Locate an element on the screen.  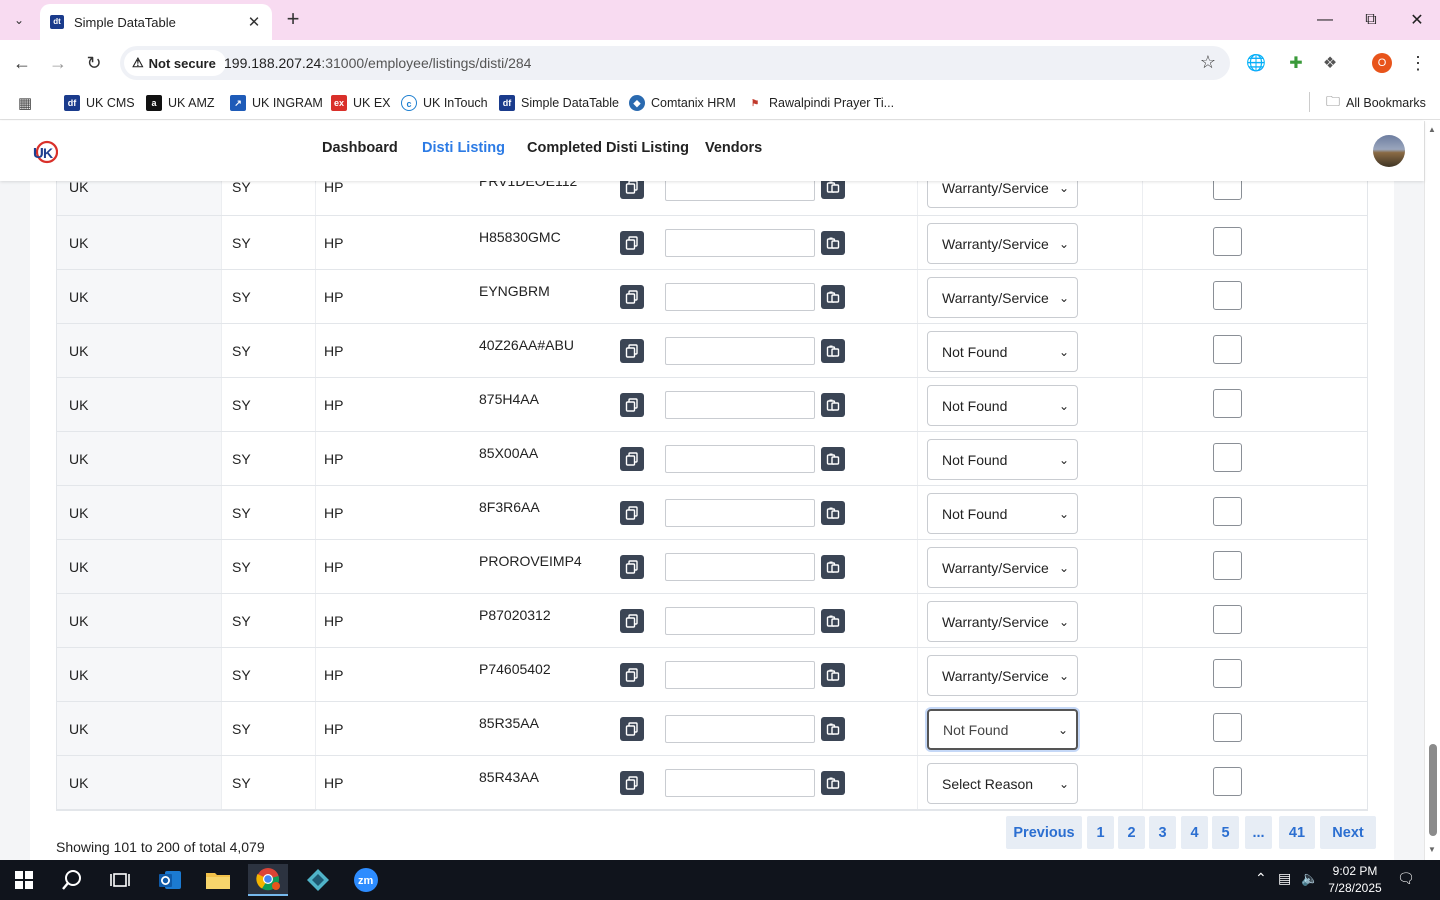
reload-icon: ↻ is located at coordinates (94, 63).